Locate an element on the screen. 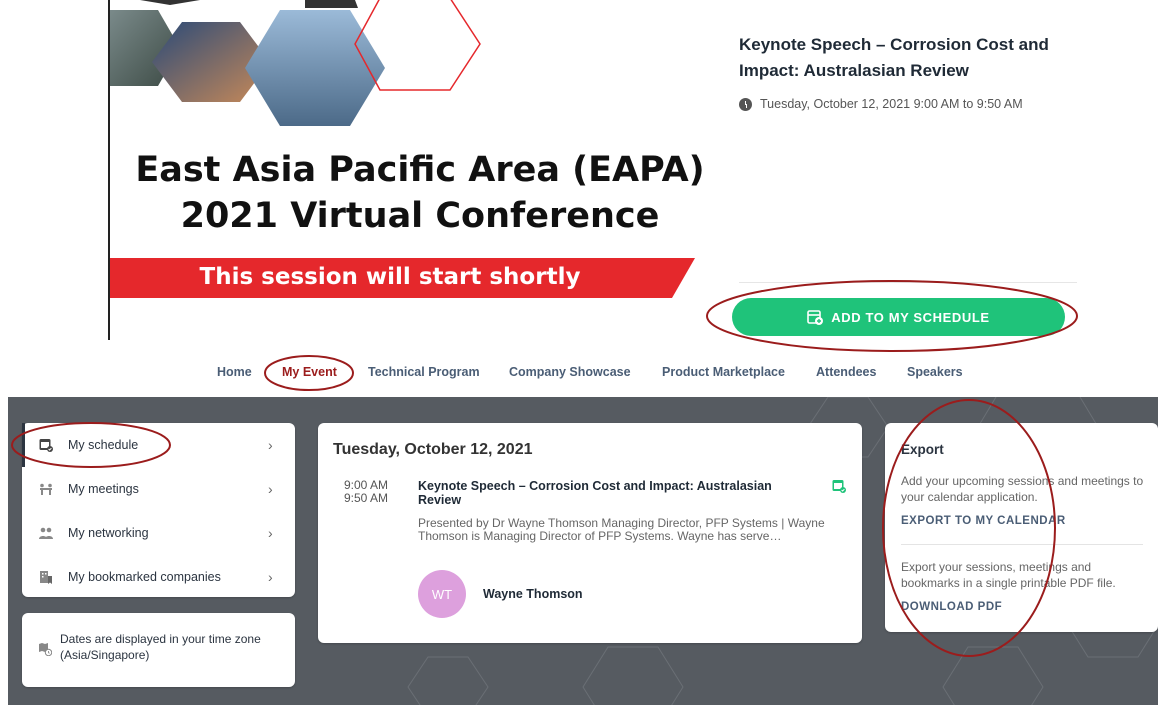  banner-ribbon-text: This session will start shortly is located at coordinates (390, 277).